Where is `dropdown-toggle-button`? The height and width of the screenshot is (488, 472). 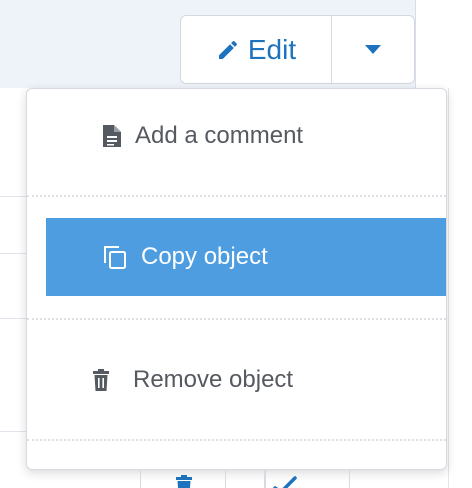 dropdown-toggle-button is located at coordinates (373, 49).